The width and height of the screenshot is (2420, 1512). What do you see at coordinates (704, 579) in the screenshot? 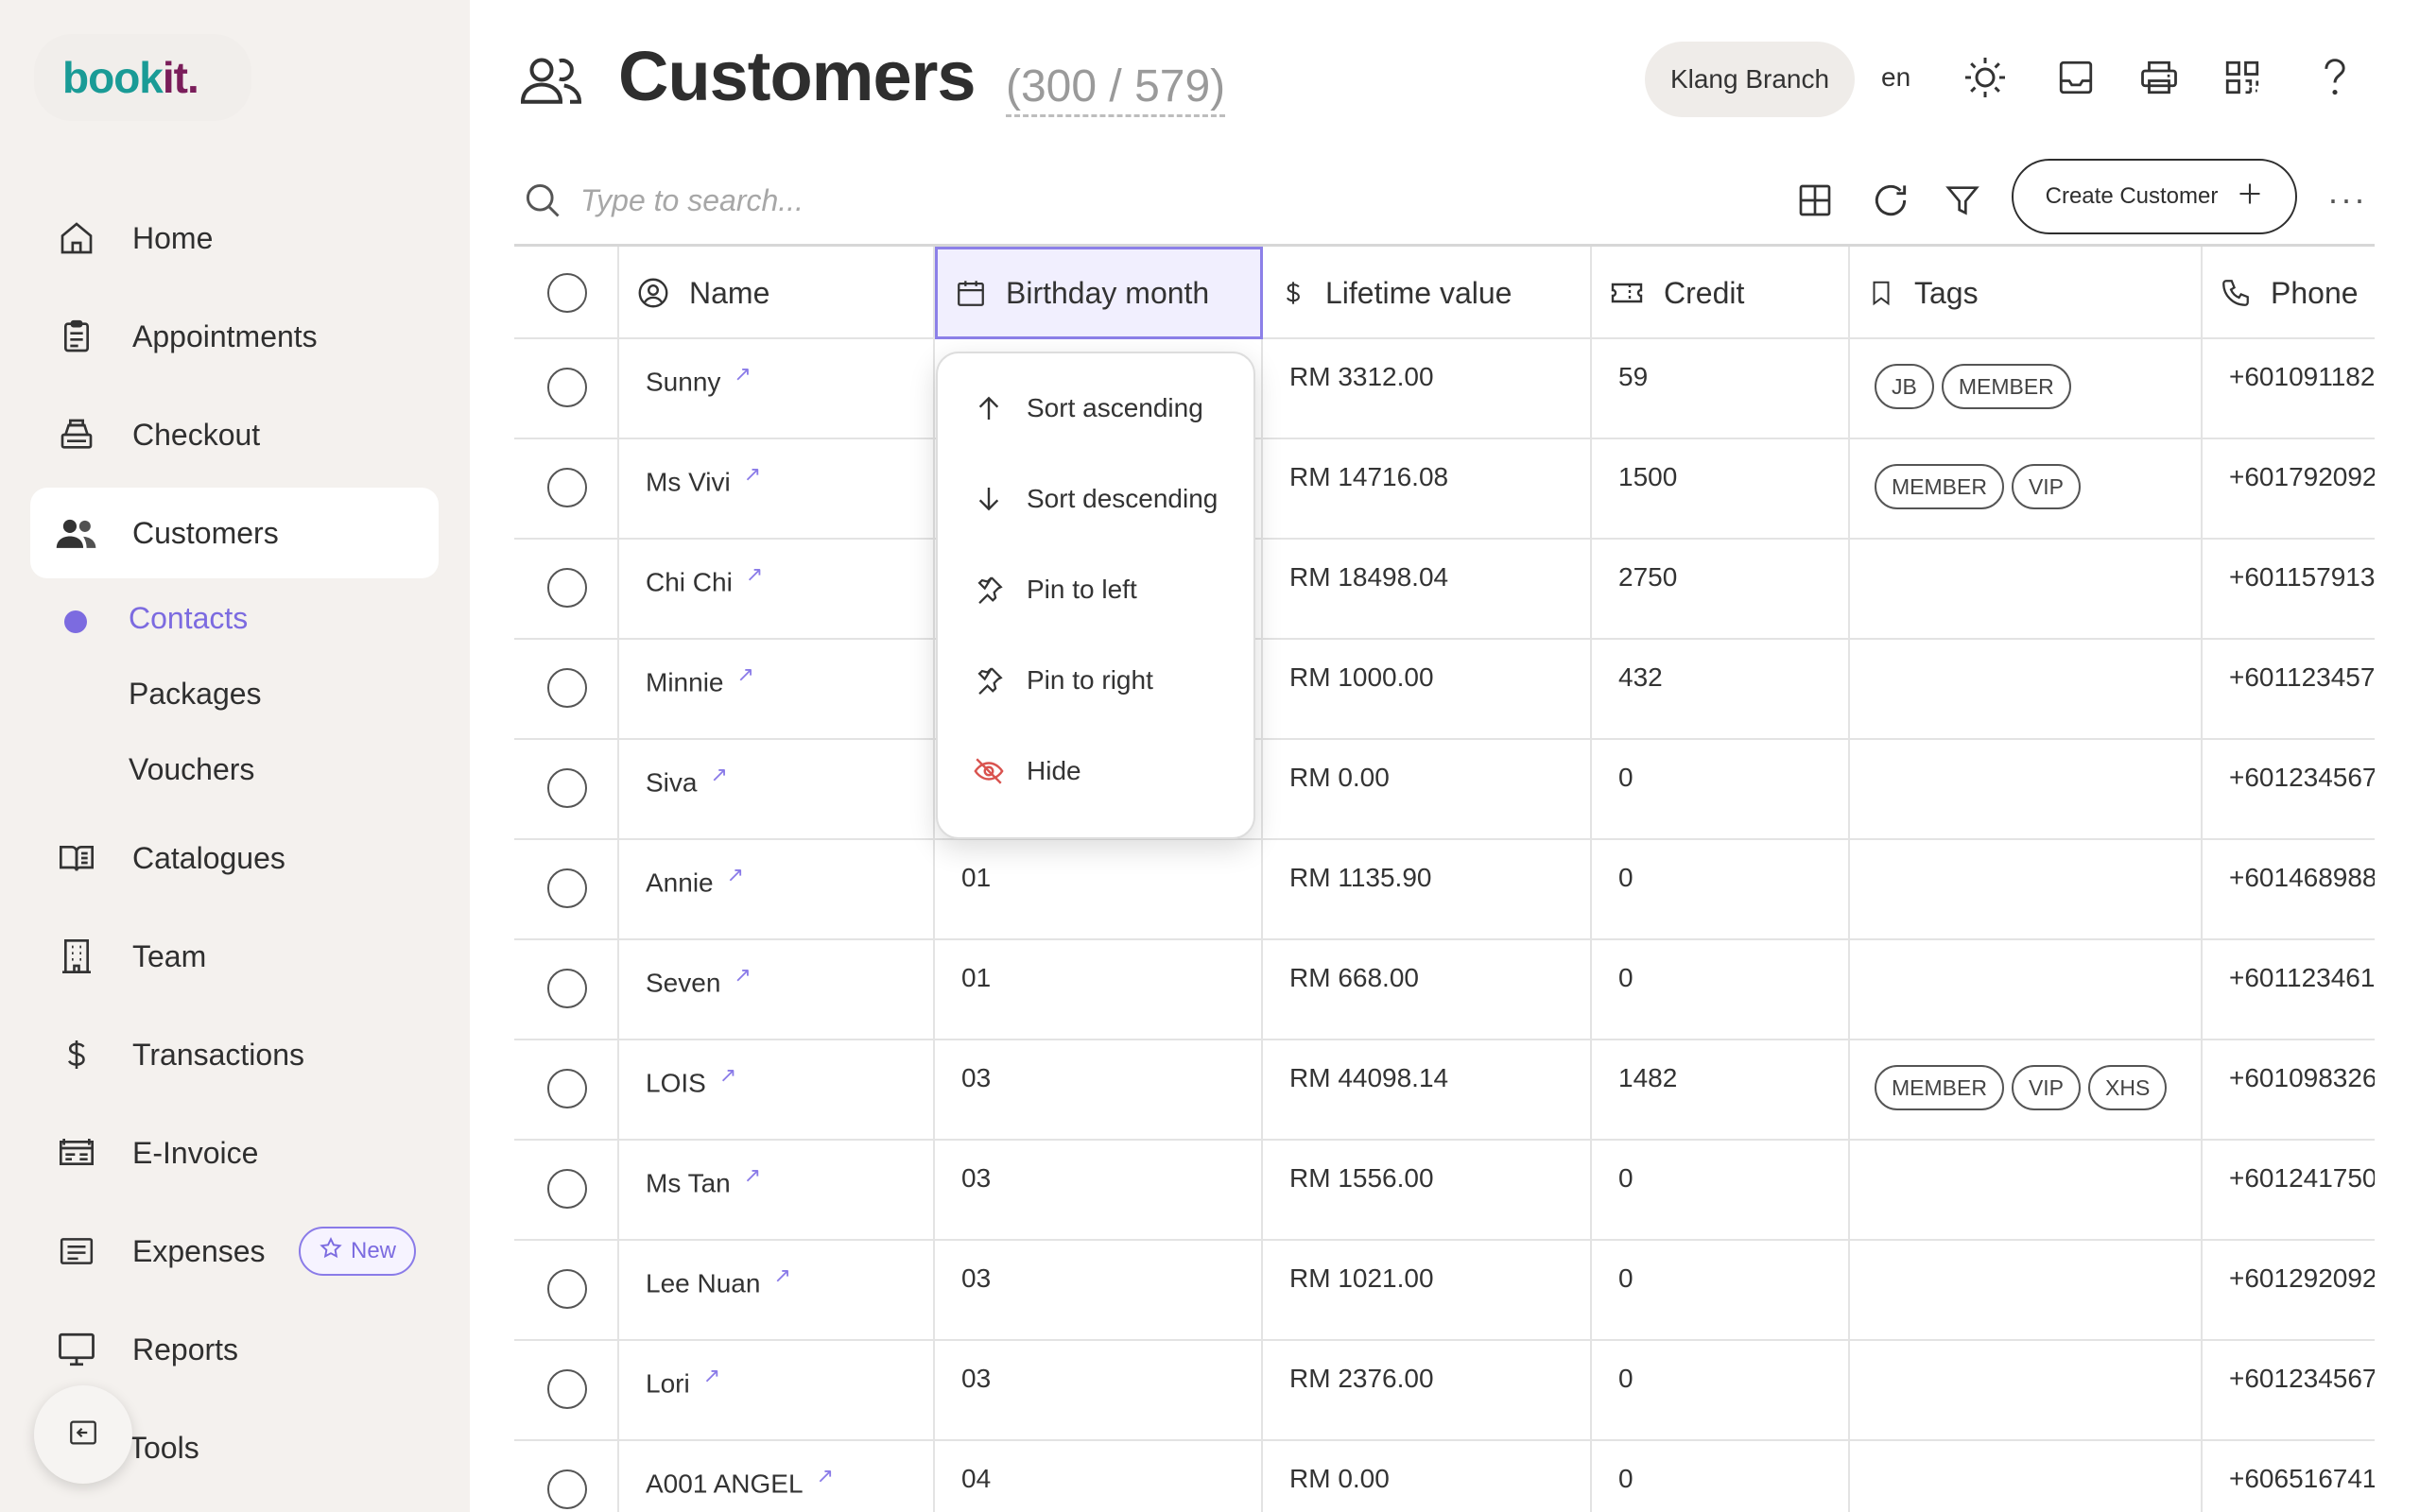
I see `customer-name-link: Chi Chi ↗` at bounding box center [704, 579].